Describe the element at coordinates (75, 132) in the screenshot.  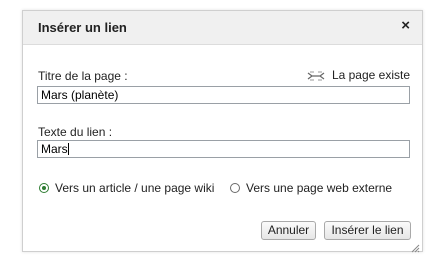
I see `link-text-label: Texte du lien :` at that location.